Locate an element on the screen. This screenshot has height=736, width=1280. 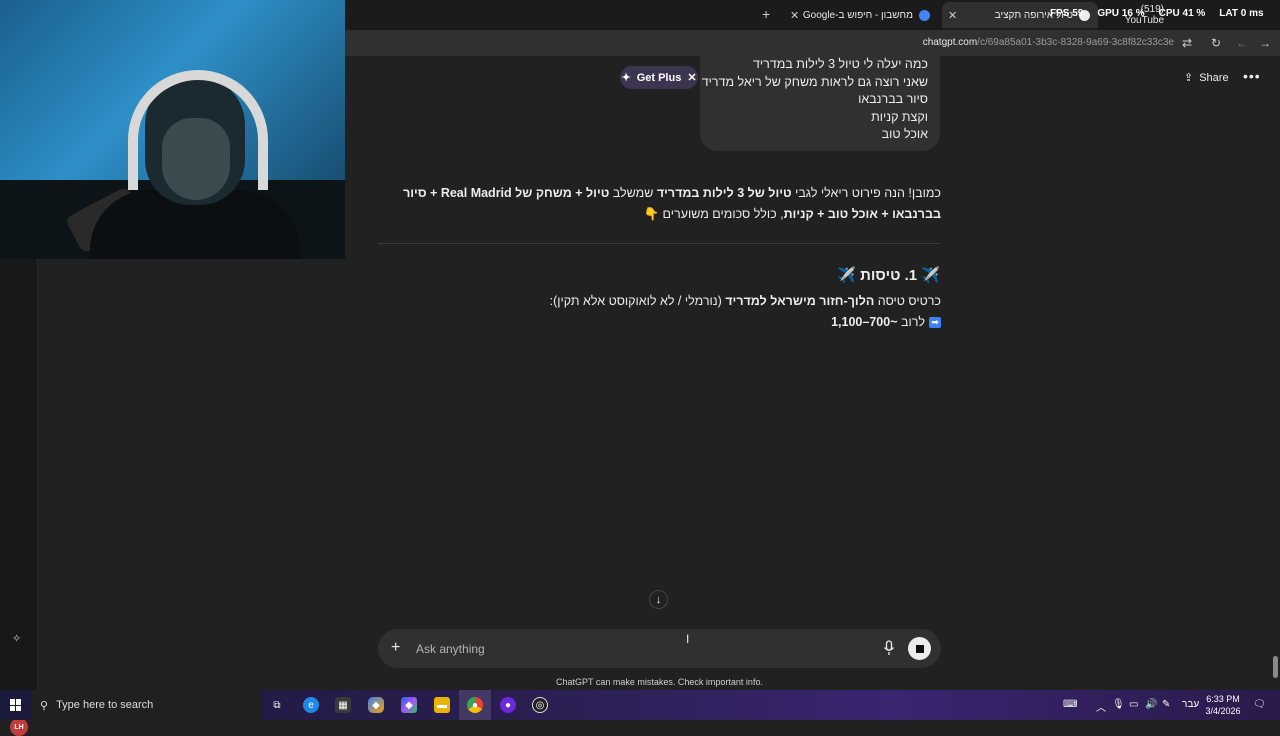
user-message-line: שאני רוצה גם לראות משחק של ריאל מדריד is located at coordinates (814, 81).